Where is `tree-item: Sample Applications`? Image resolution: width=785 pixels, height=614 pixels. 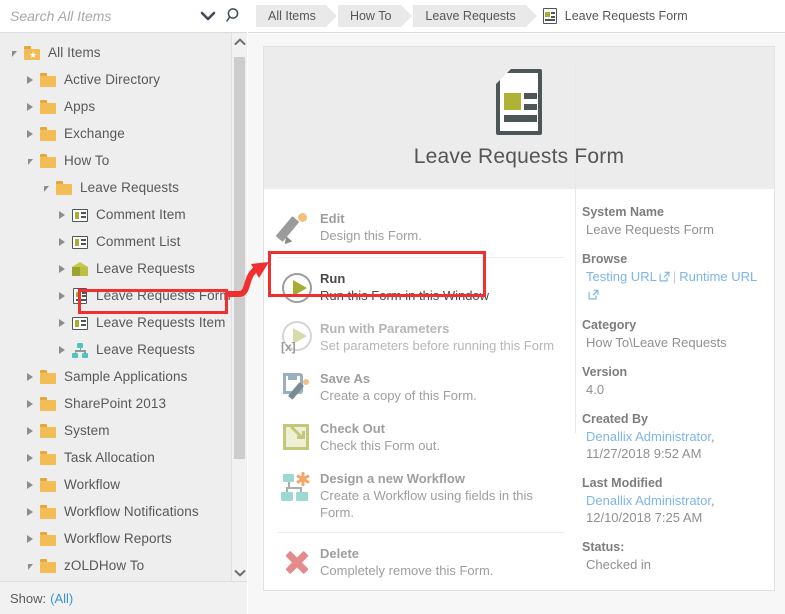
tree-item: Sample Applications is located at coordinates (116, 376).